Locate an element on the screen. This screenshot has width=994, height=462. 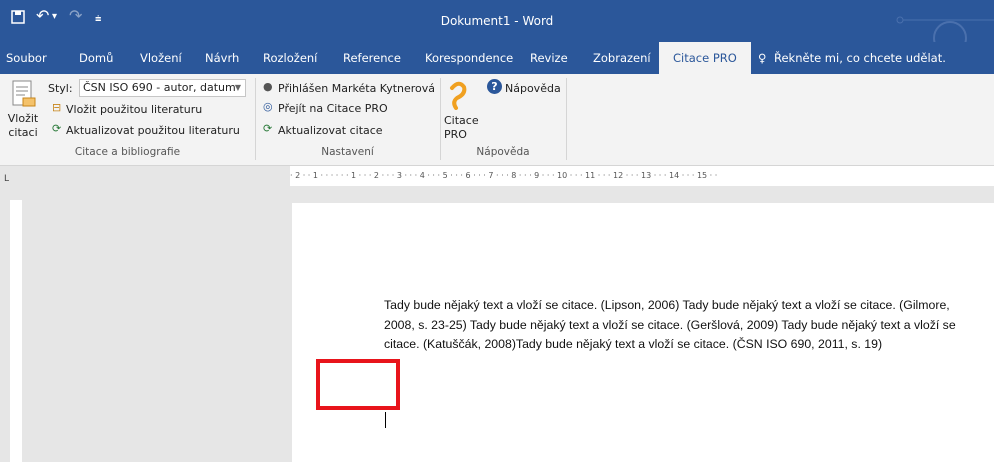
tellme-icon: ♀ is located at coordinates (762, 58).